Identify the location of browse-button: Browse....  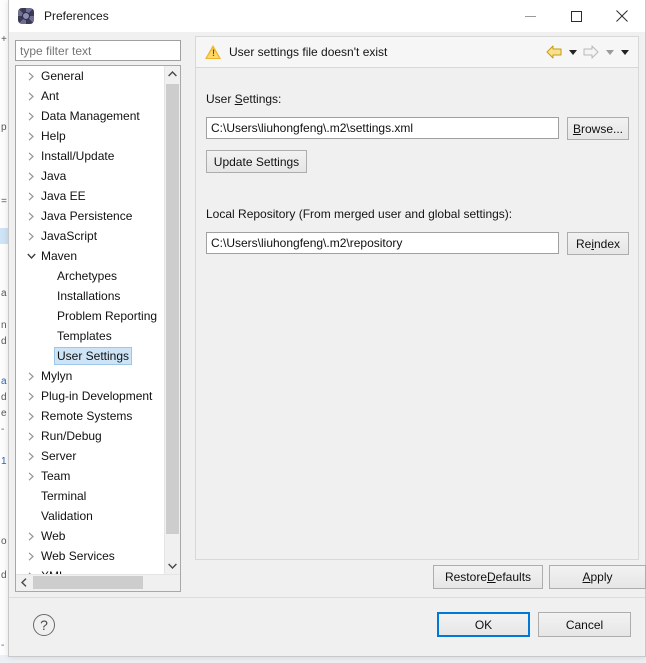
(598, 128).